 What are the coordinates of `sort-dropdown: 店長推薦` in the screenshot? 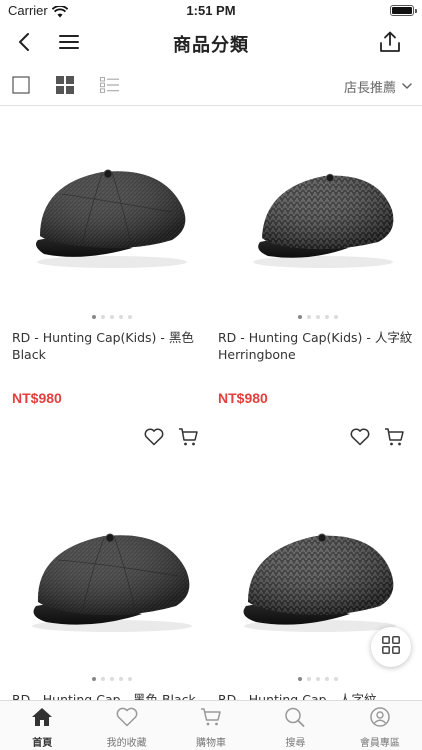 It's located at (378, 86).